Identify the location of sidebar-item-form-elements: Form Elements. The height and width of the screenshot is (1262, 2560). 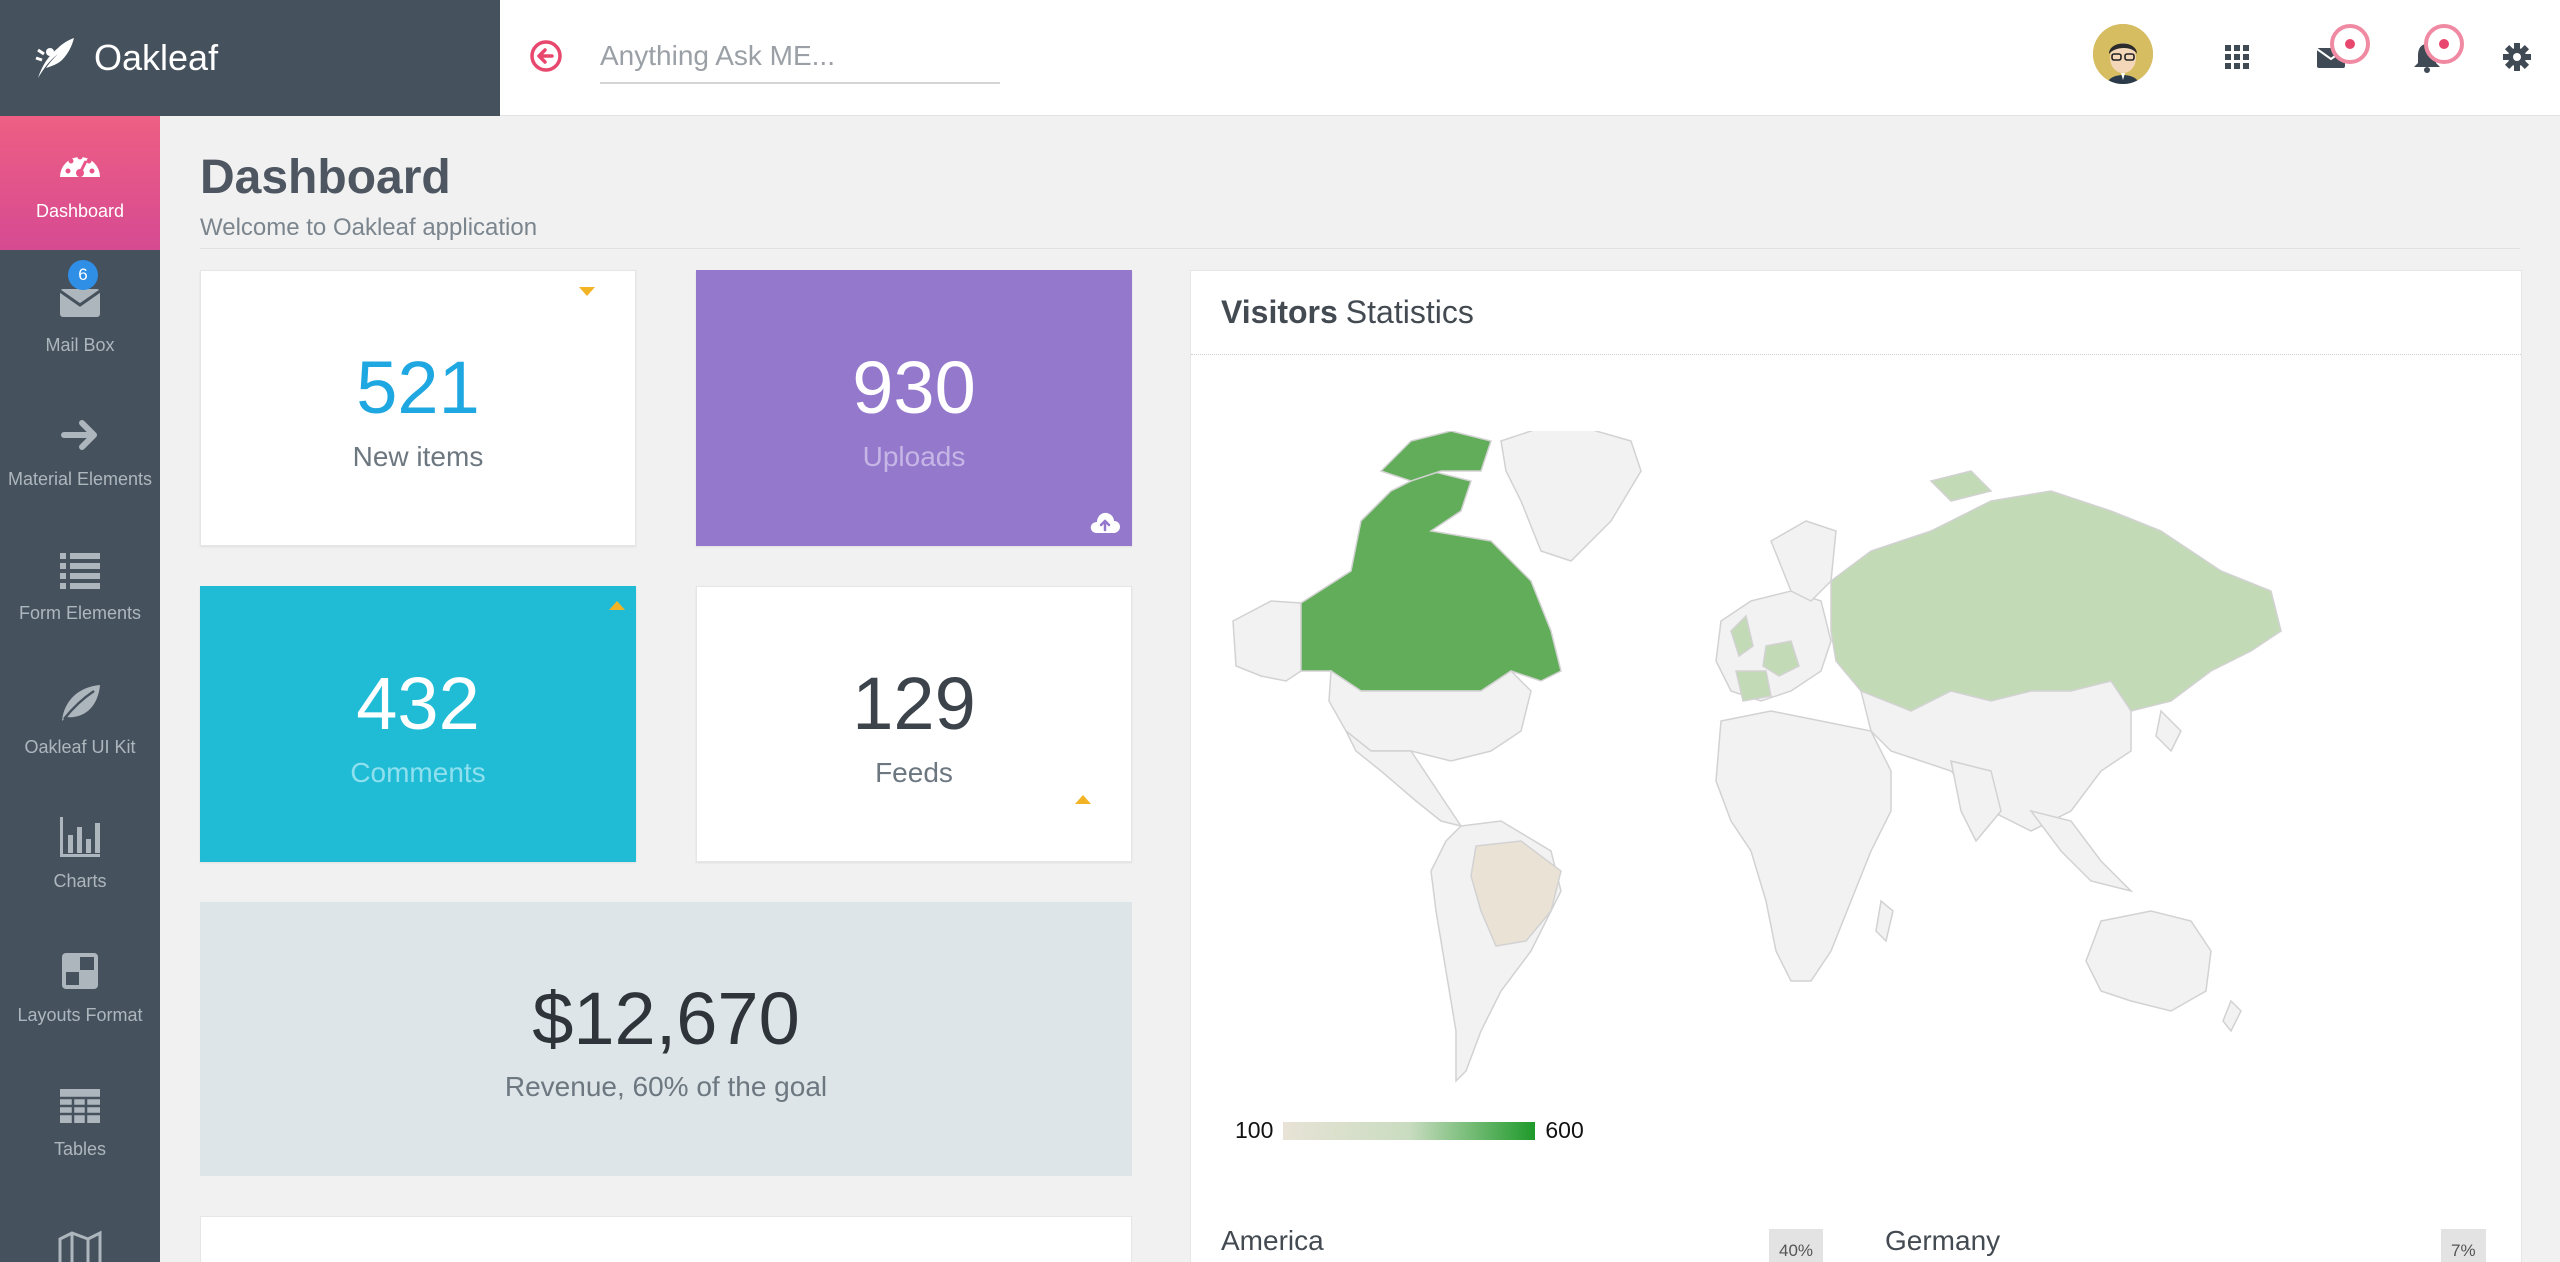
(80, 585).